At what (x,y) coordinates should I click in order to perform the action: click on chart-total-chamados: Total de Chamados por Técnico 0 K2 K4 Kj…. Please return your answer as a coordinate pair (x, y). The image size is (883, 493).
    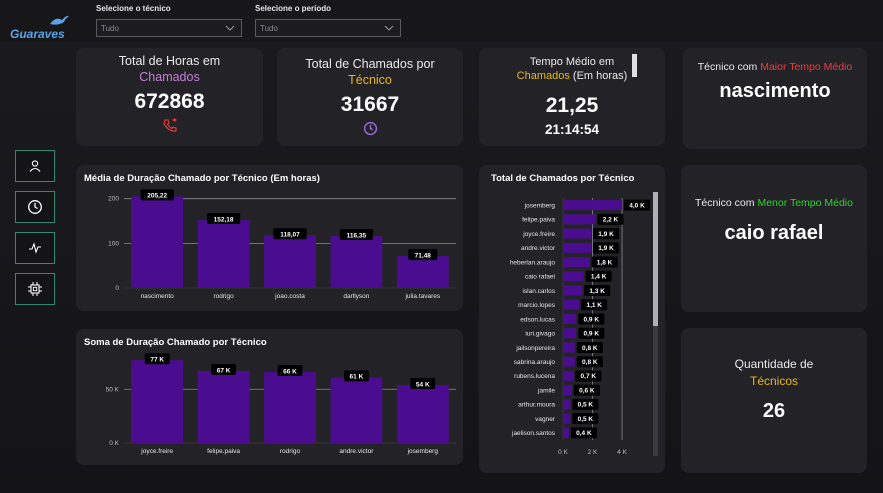
    Looking at the image, I should click on (572, 319).